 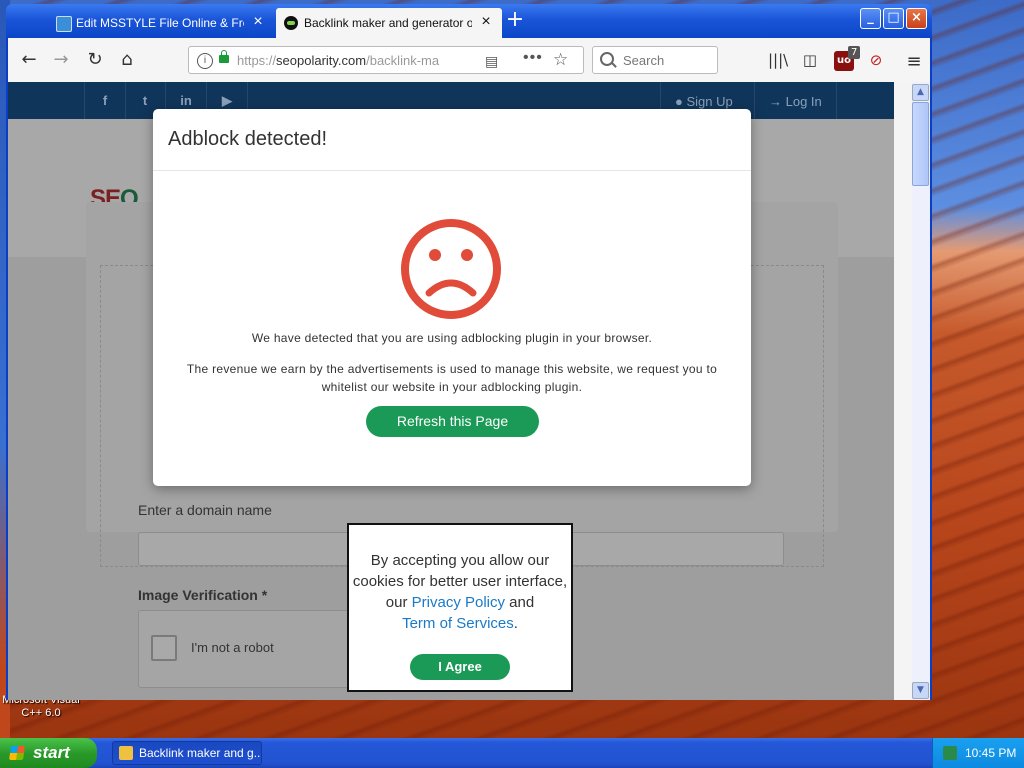 I want to click on info-icon: i, so click(x=205, y=61).